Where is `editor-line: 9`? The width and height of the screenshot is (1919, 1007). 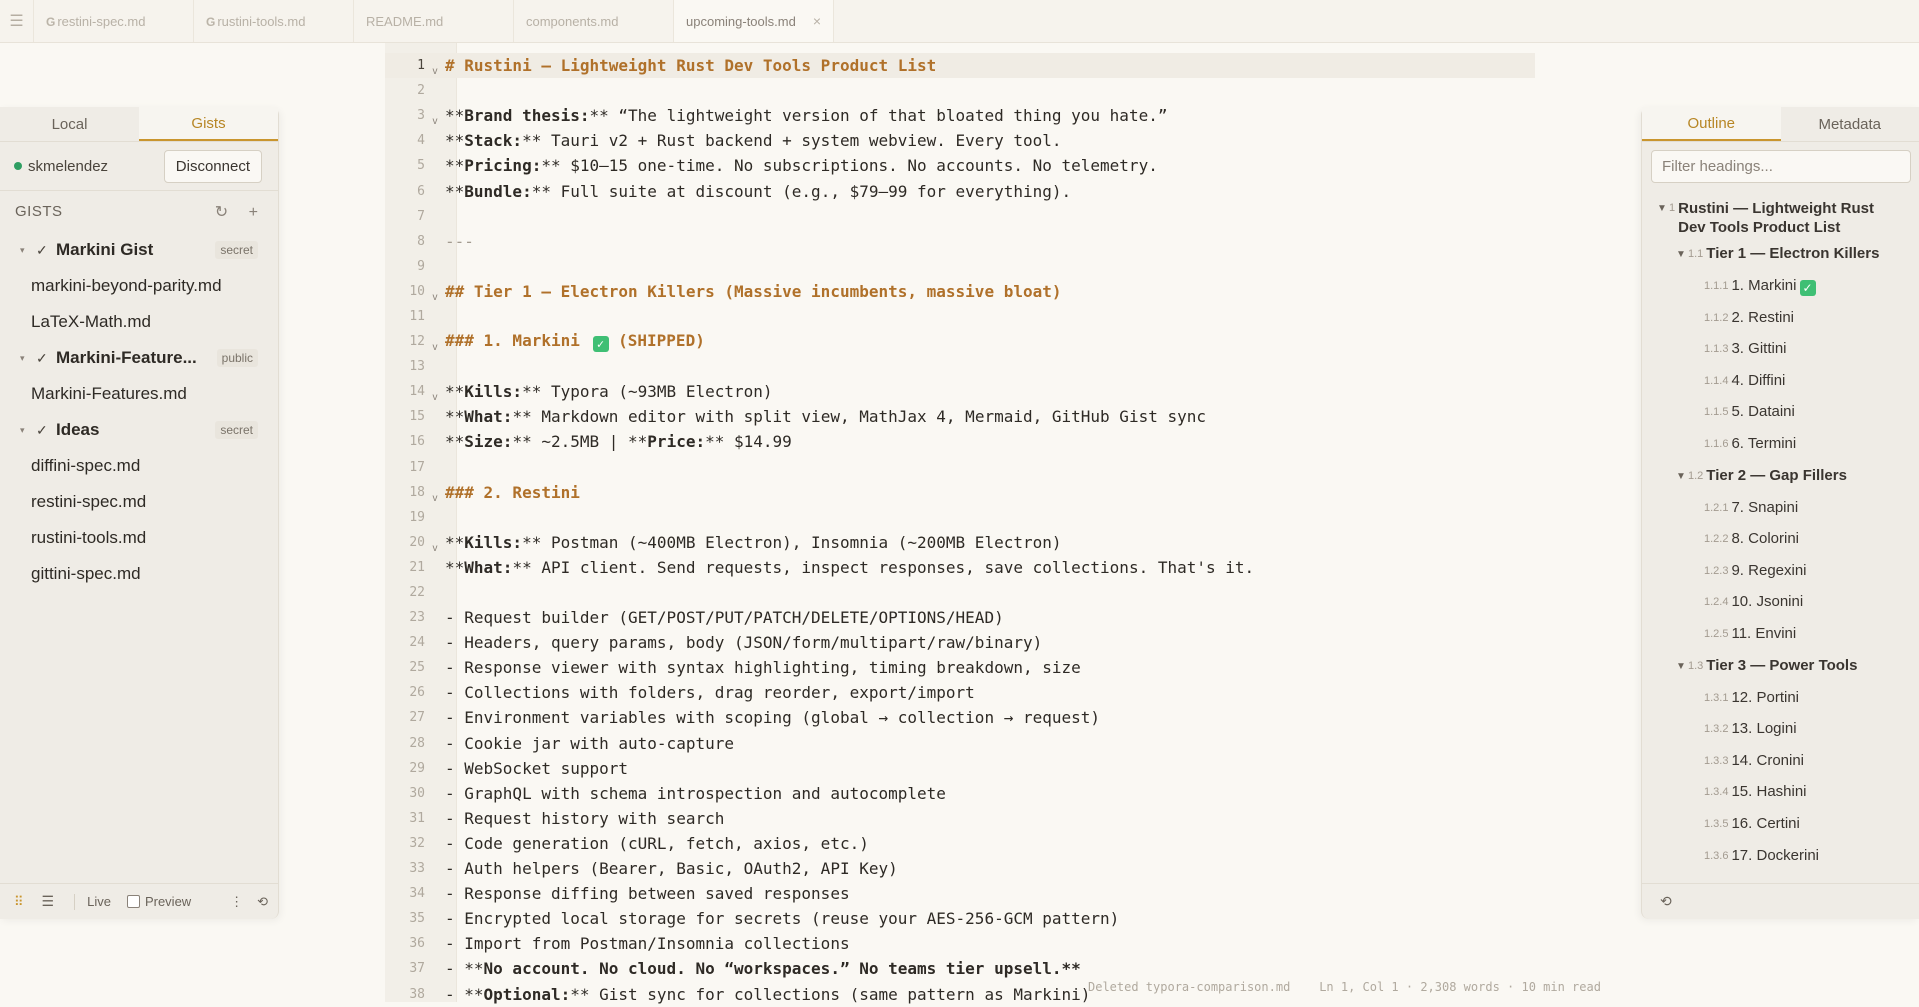
editor-line: 9 is located at coordinates (960, 266).